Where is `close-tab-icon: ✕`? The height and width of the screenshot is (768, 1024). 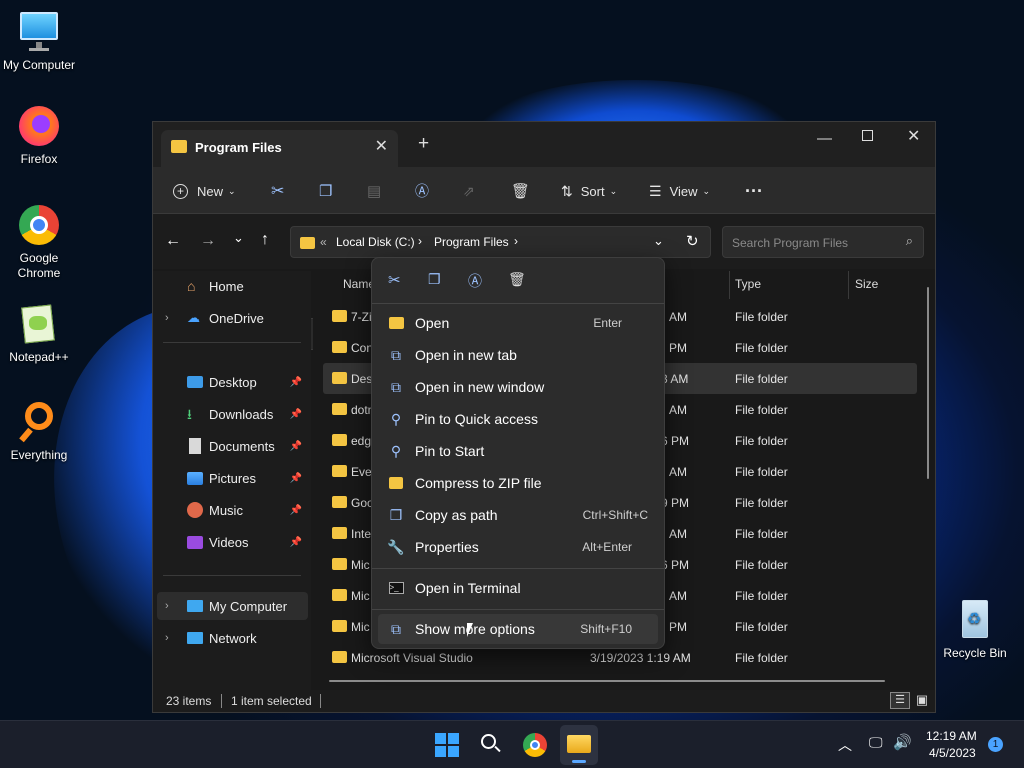
close-tab-icon: ✕ is located at coordinates (381, 146).